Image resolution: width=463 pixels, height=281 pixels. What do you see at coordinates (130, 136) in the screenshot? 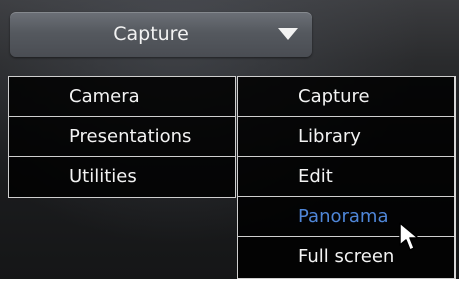
I see `menu-item-label: Presentations` at bounding box center [130, 136].